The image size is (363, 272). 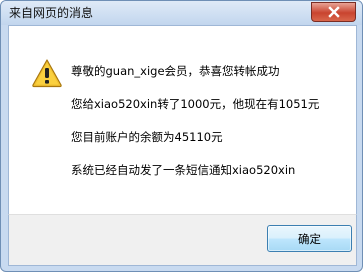 I want to click on message-line-1: 尊敬的guan_xige会员，恭喜您转帐成功, so click(x=175, y=71).